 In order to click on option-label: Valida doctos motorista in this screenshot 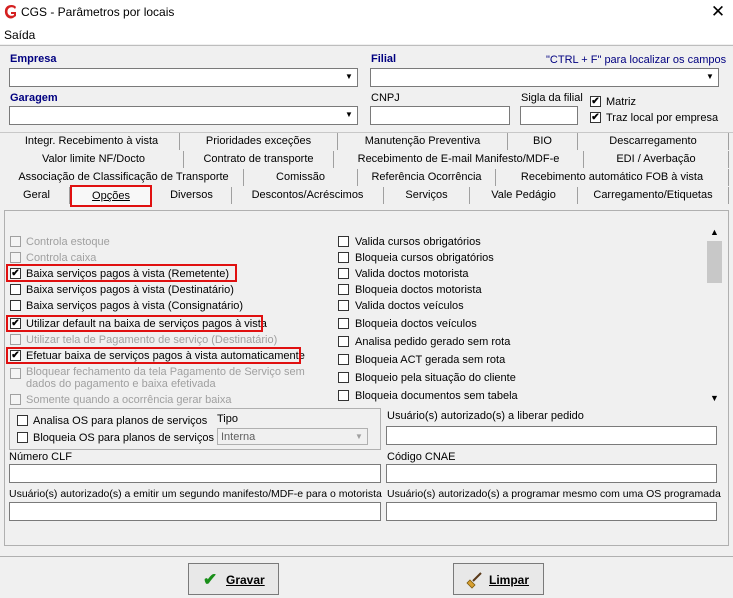, I will do `click(412, 274)`.